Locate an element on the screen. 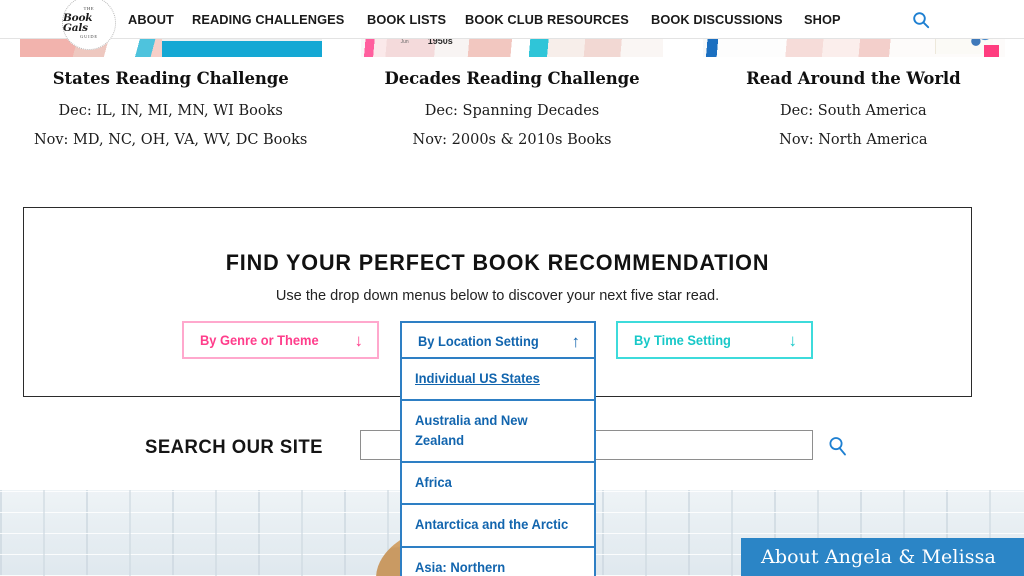 This screenshot has height=576, width=1024. select-label: By Genre or Theme is located at coordinates (259, 340).